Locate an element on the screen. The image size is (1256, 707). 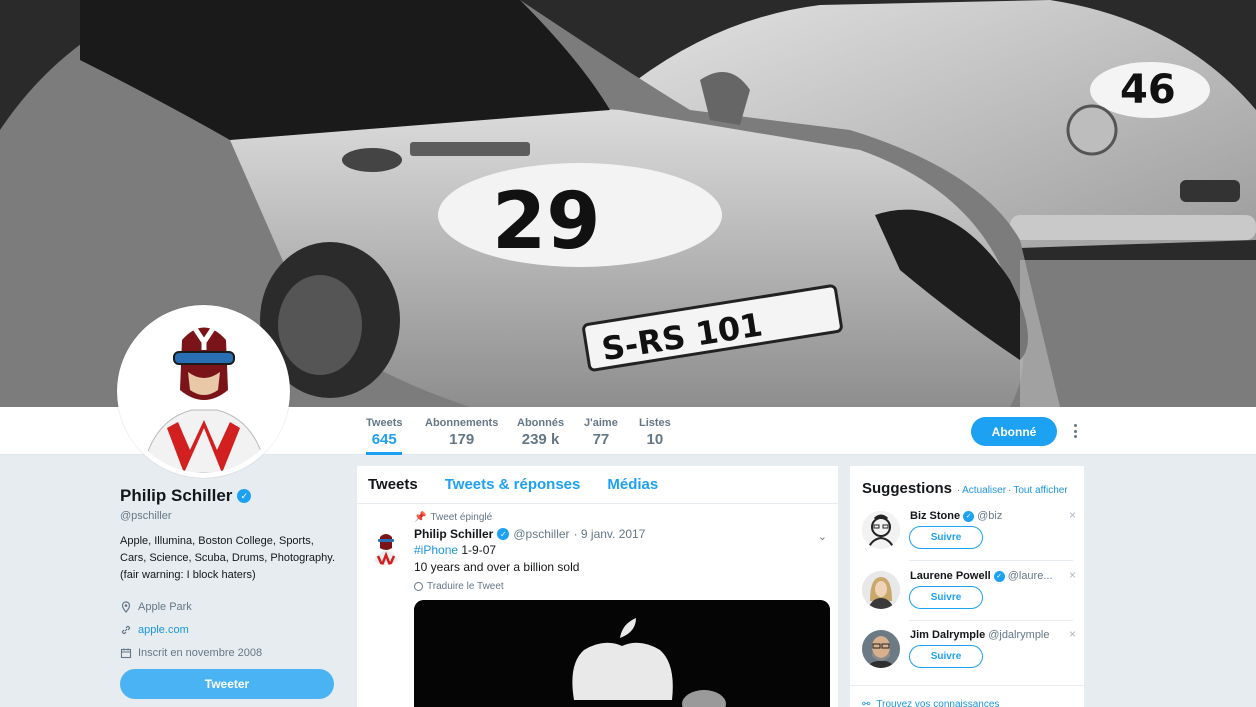
apple-logo-image is located at coordinates (622, 653).